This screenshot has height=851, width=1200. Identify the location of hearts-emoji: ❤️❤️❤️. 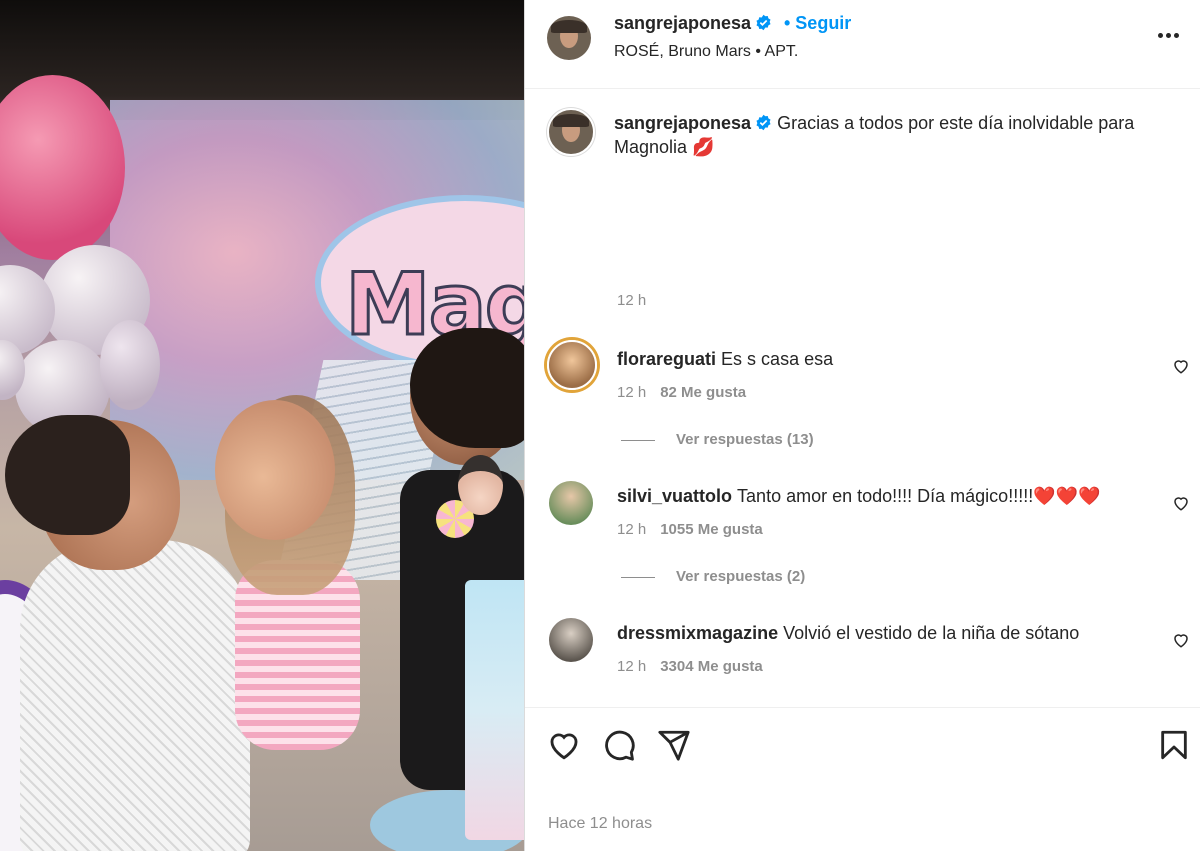
(1067, 496).